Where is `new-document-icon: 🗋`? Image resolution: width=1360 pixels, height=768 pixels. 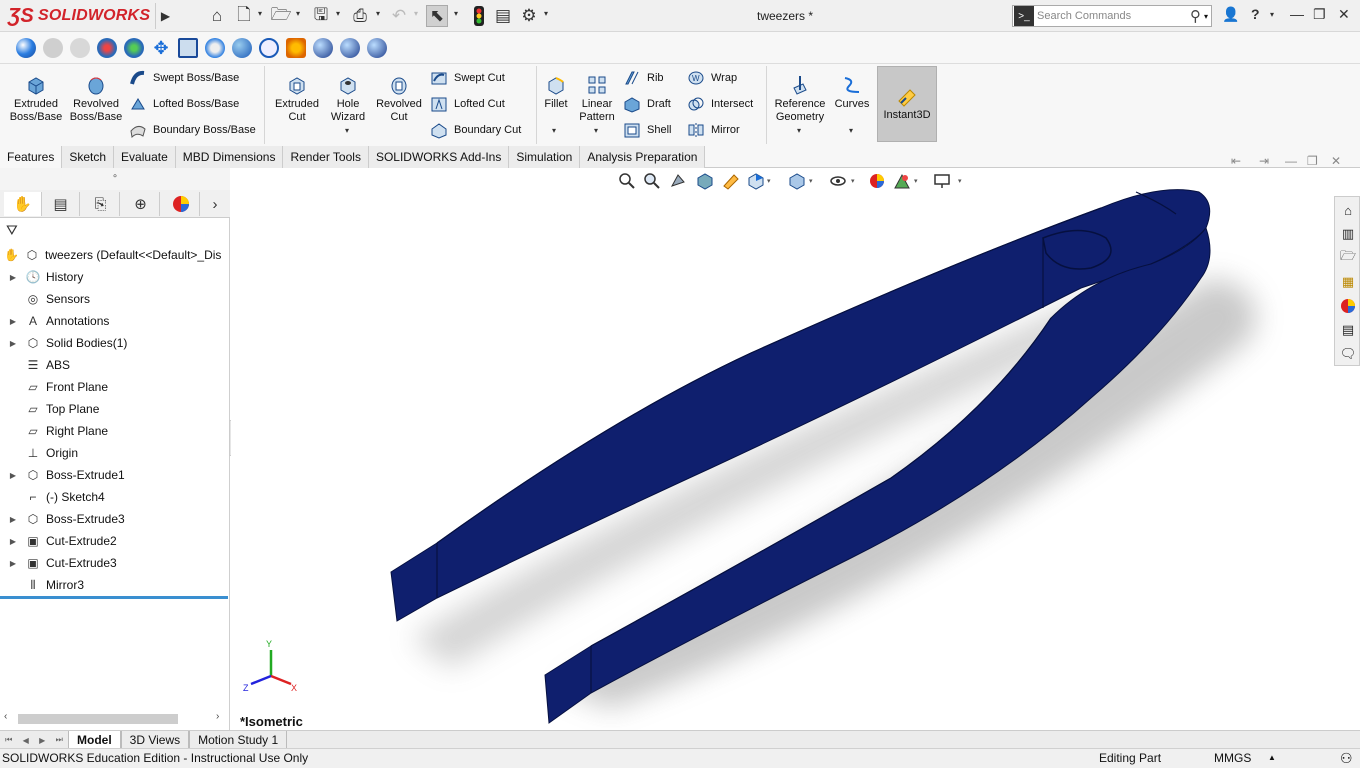
new-document-icon: 🗋 is located at coordinates (244, 16).